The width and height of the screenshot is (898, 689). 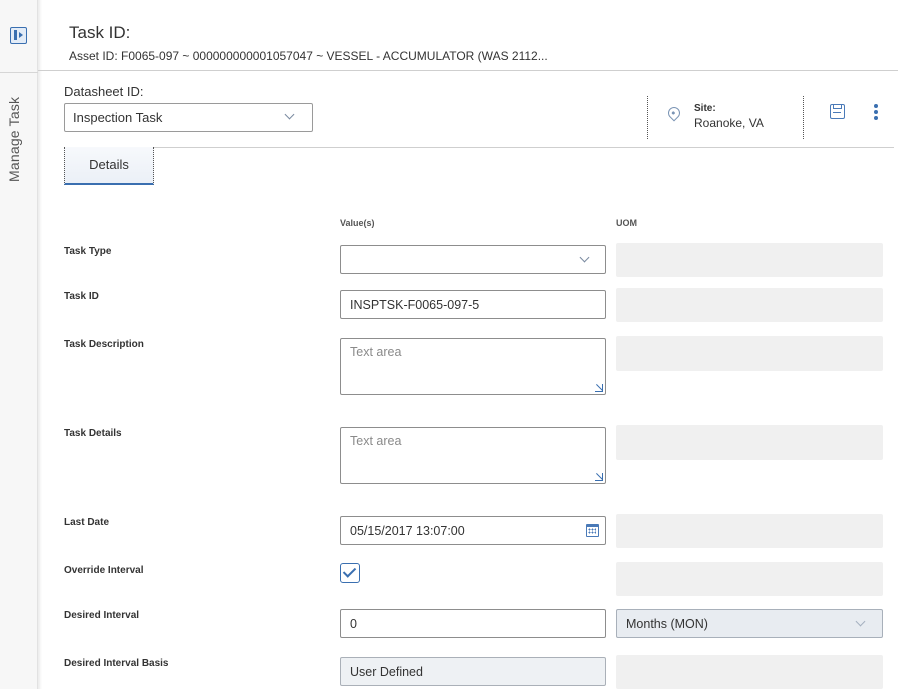 I want to click on panel-toggle-icon, so click(x=18, y=35).